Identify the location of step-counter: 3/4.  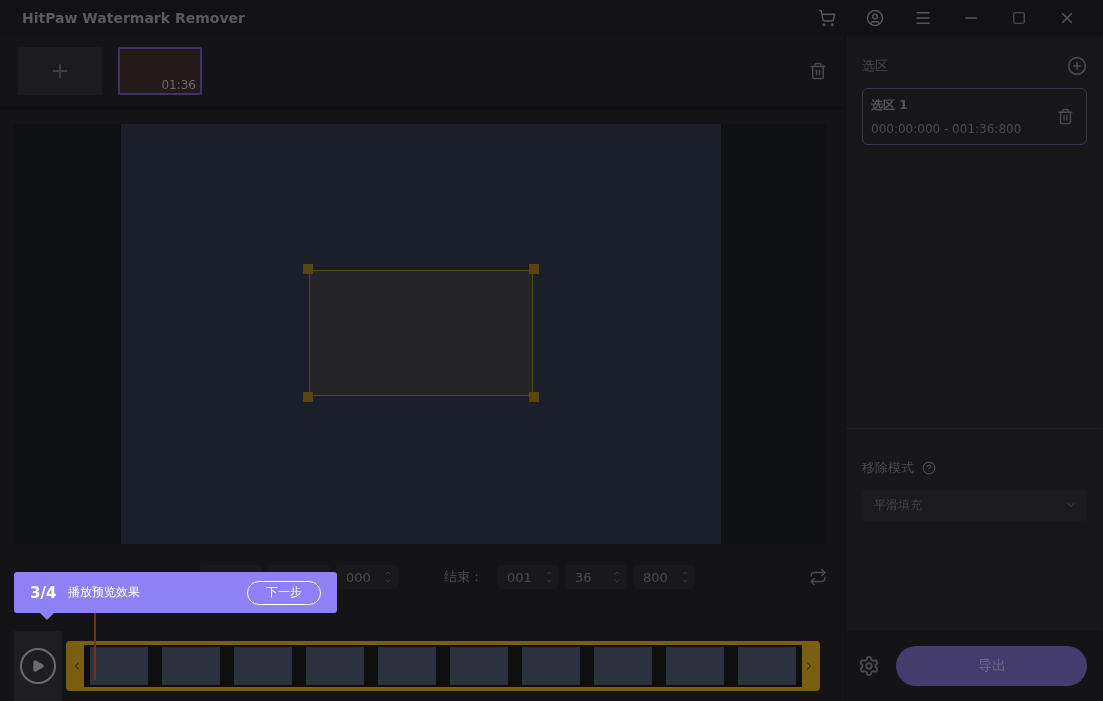
(43, 592).